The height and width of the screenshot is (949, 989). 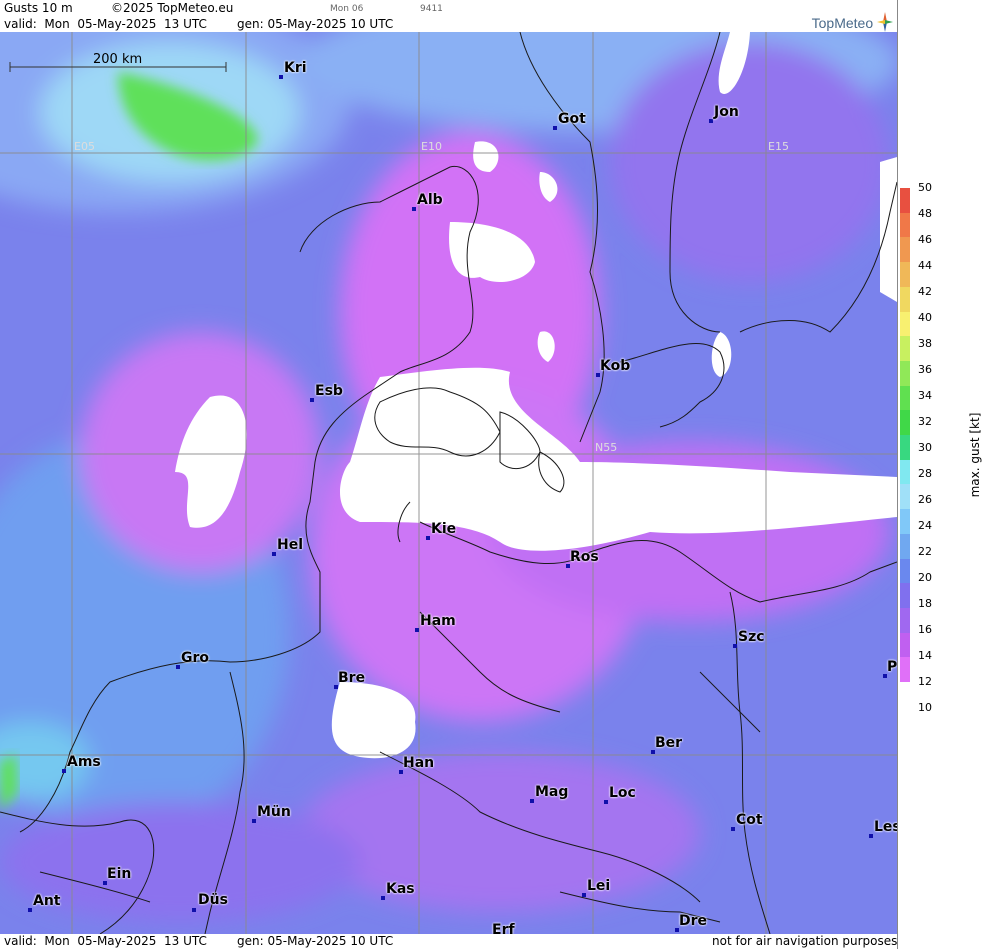 I want to click on city-label: Ros, so click(x=584, y=557).